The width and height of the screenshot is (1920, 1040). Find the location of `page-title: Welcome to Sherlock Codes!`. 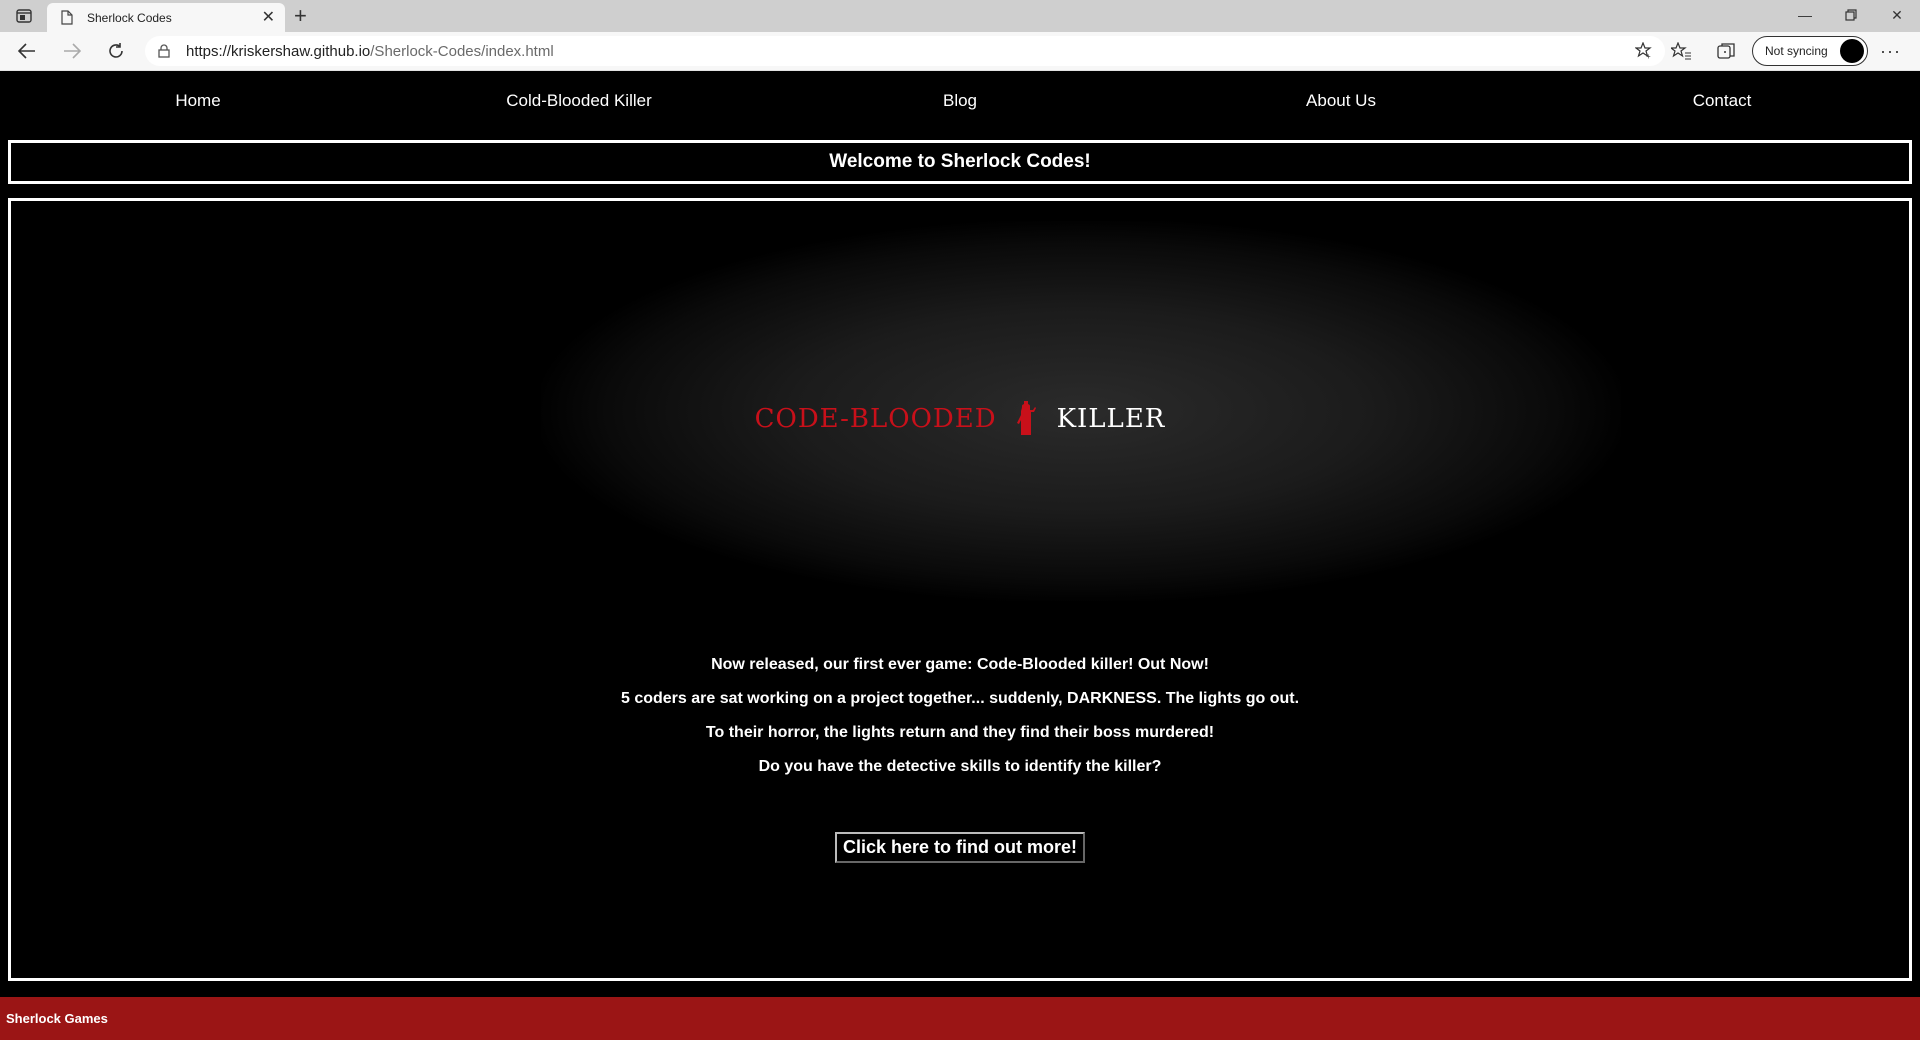

page-title: Welcome to Sherlock Codes! is located at coordinates (960, 161).